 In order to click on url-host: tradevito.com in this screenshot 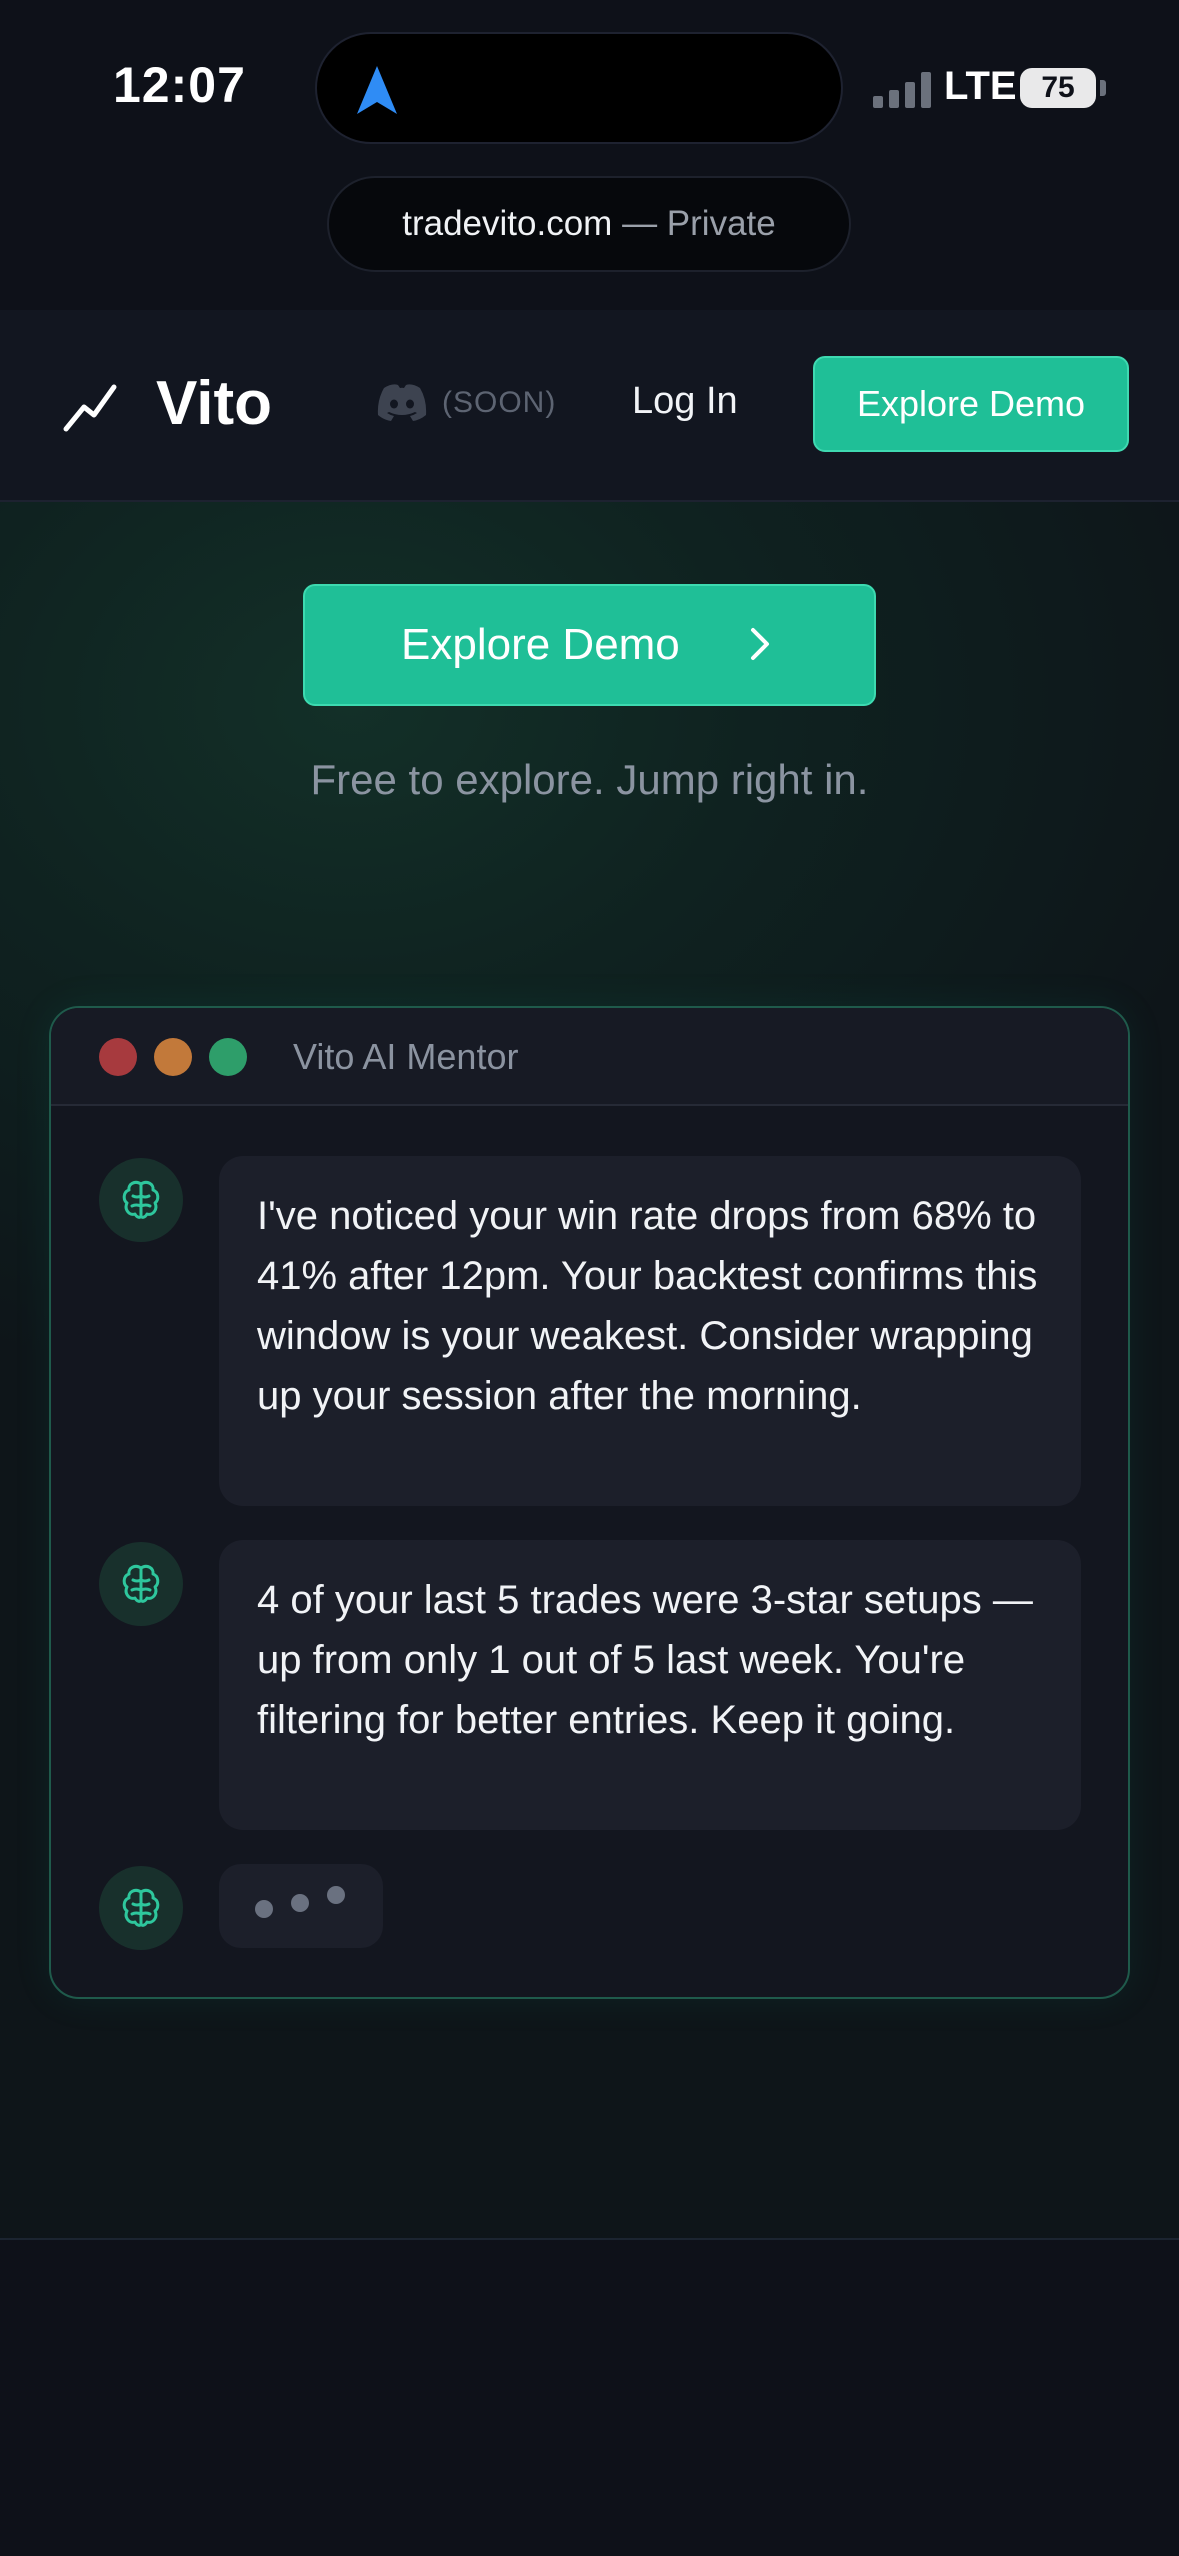, I will do `click(507, 223)`.